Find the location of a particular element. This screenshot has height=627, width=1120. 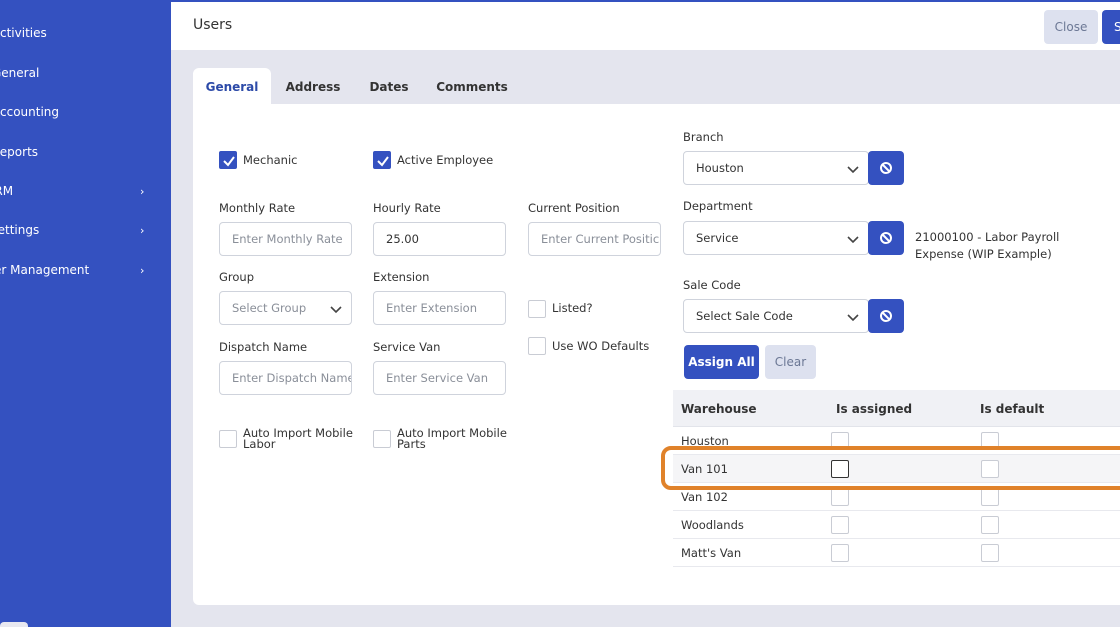

page-header: Users Close S is located at coordinates (645, 25).